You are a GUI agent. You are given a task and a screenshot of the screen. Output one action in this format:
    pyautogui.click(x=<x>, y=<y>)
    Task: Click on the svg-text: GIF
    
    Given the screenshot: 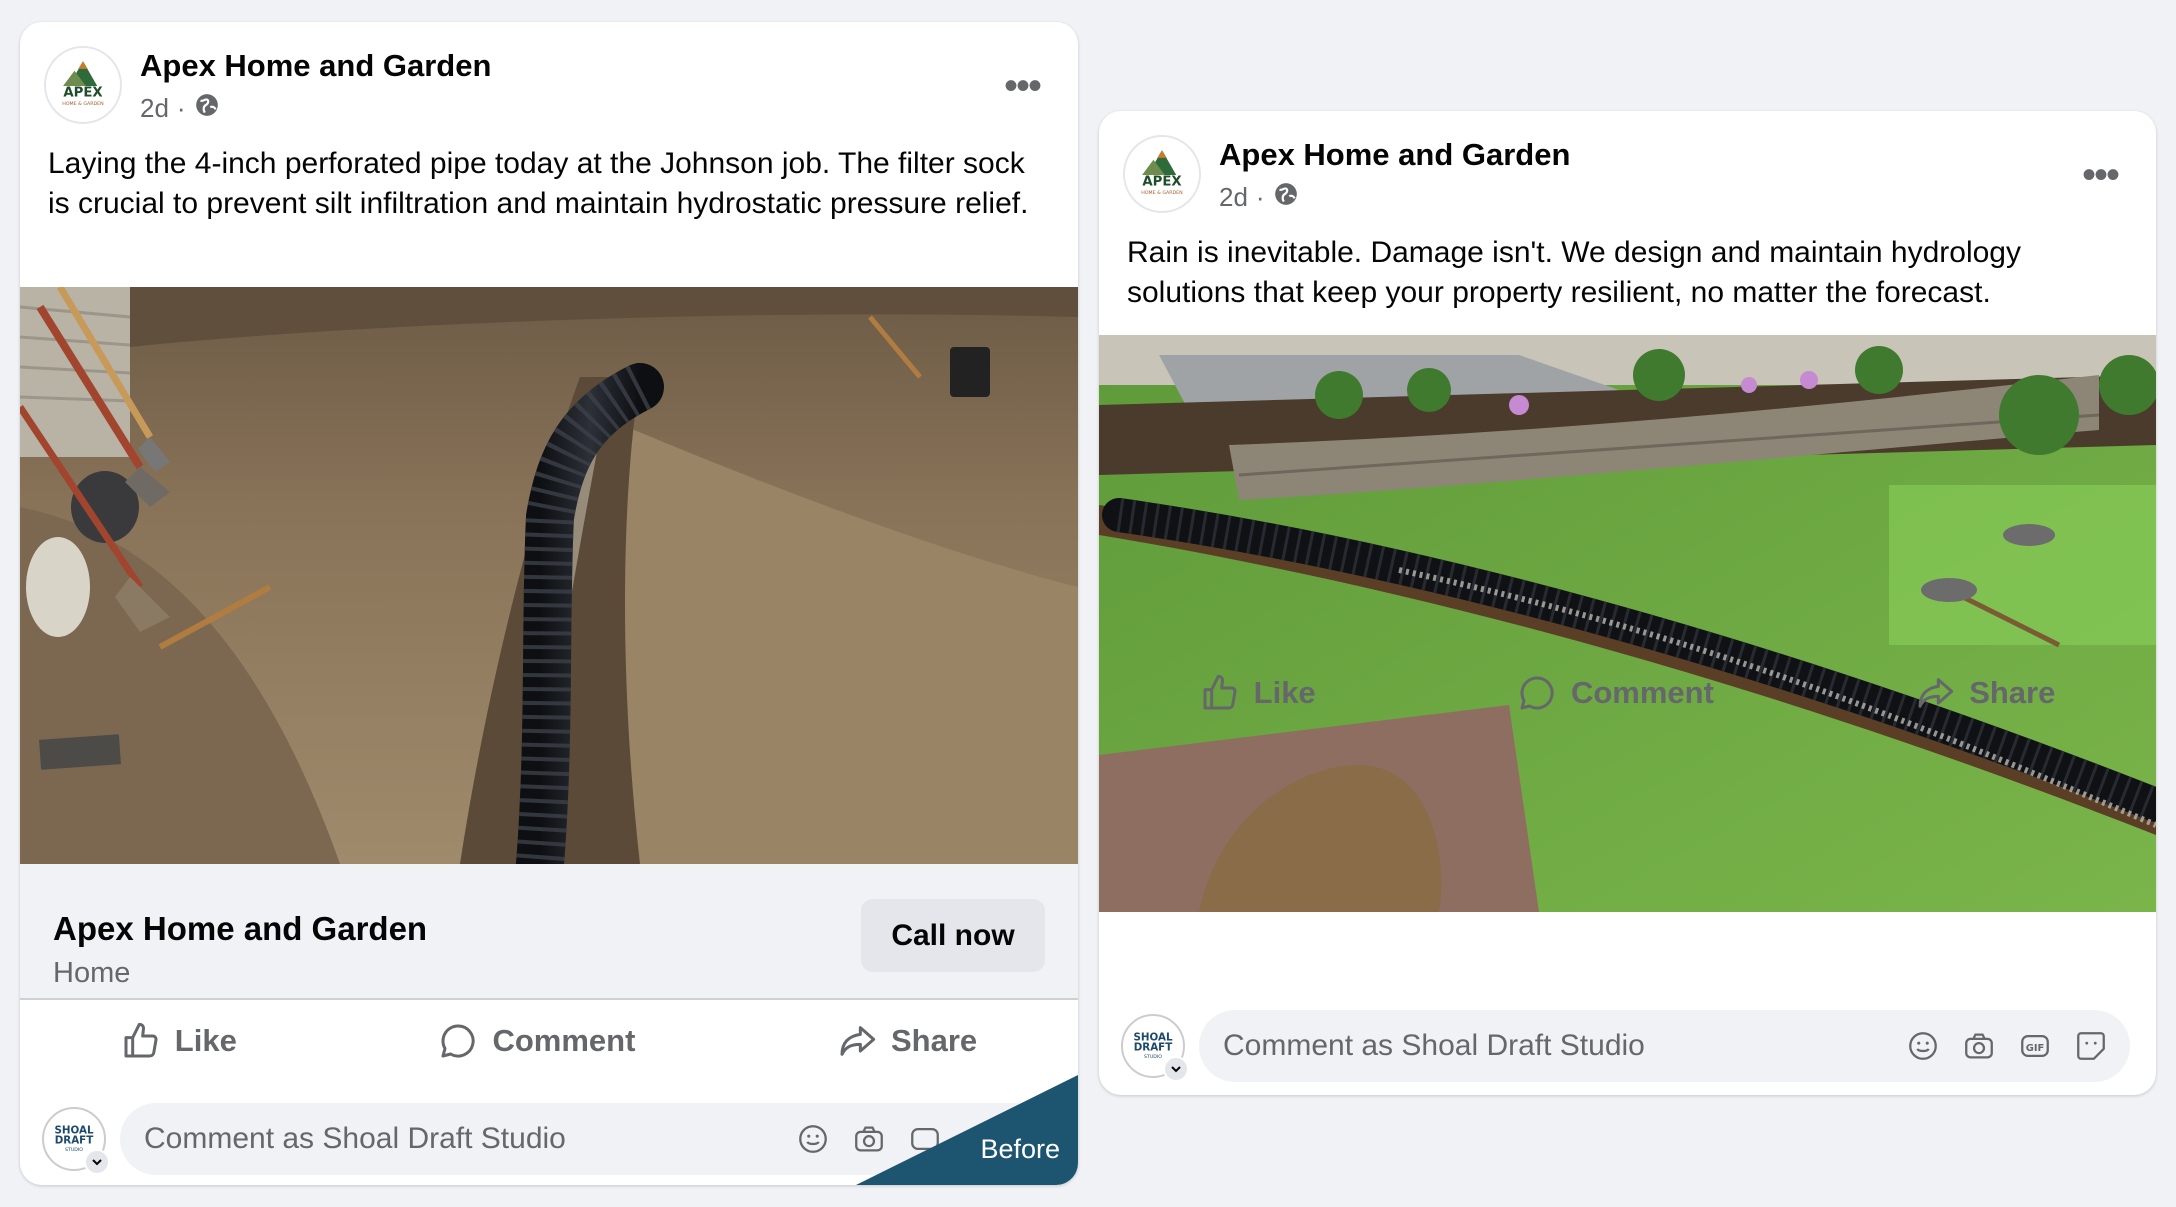 What is the action you would take?
    pyautogui.click(x=2035, y=1048)
    